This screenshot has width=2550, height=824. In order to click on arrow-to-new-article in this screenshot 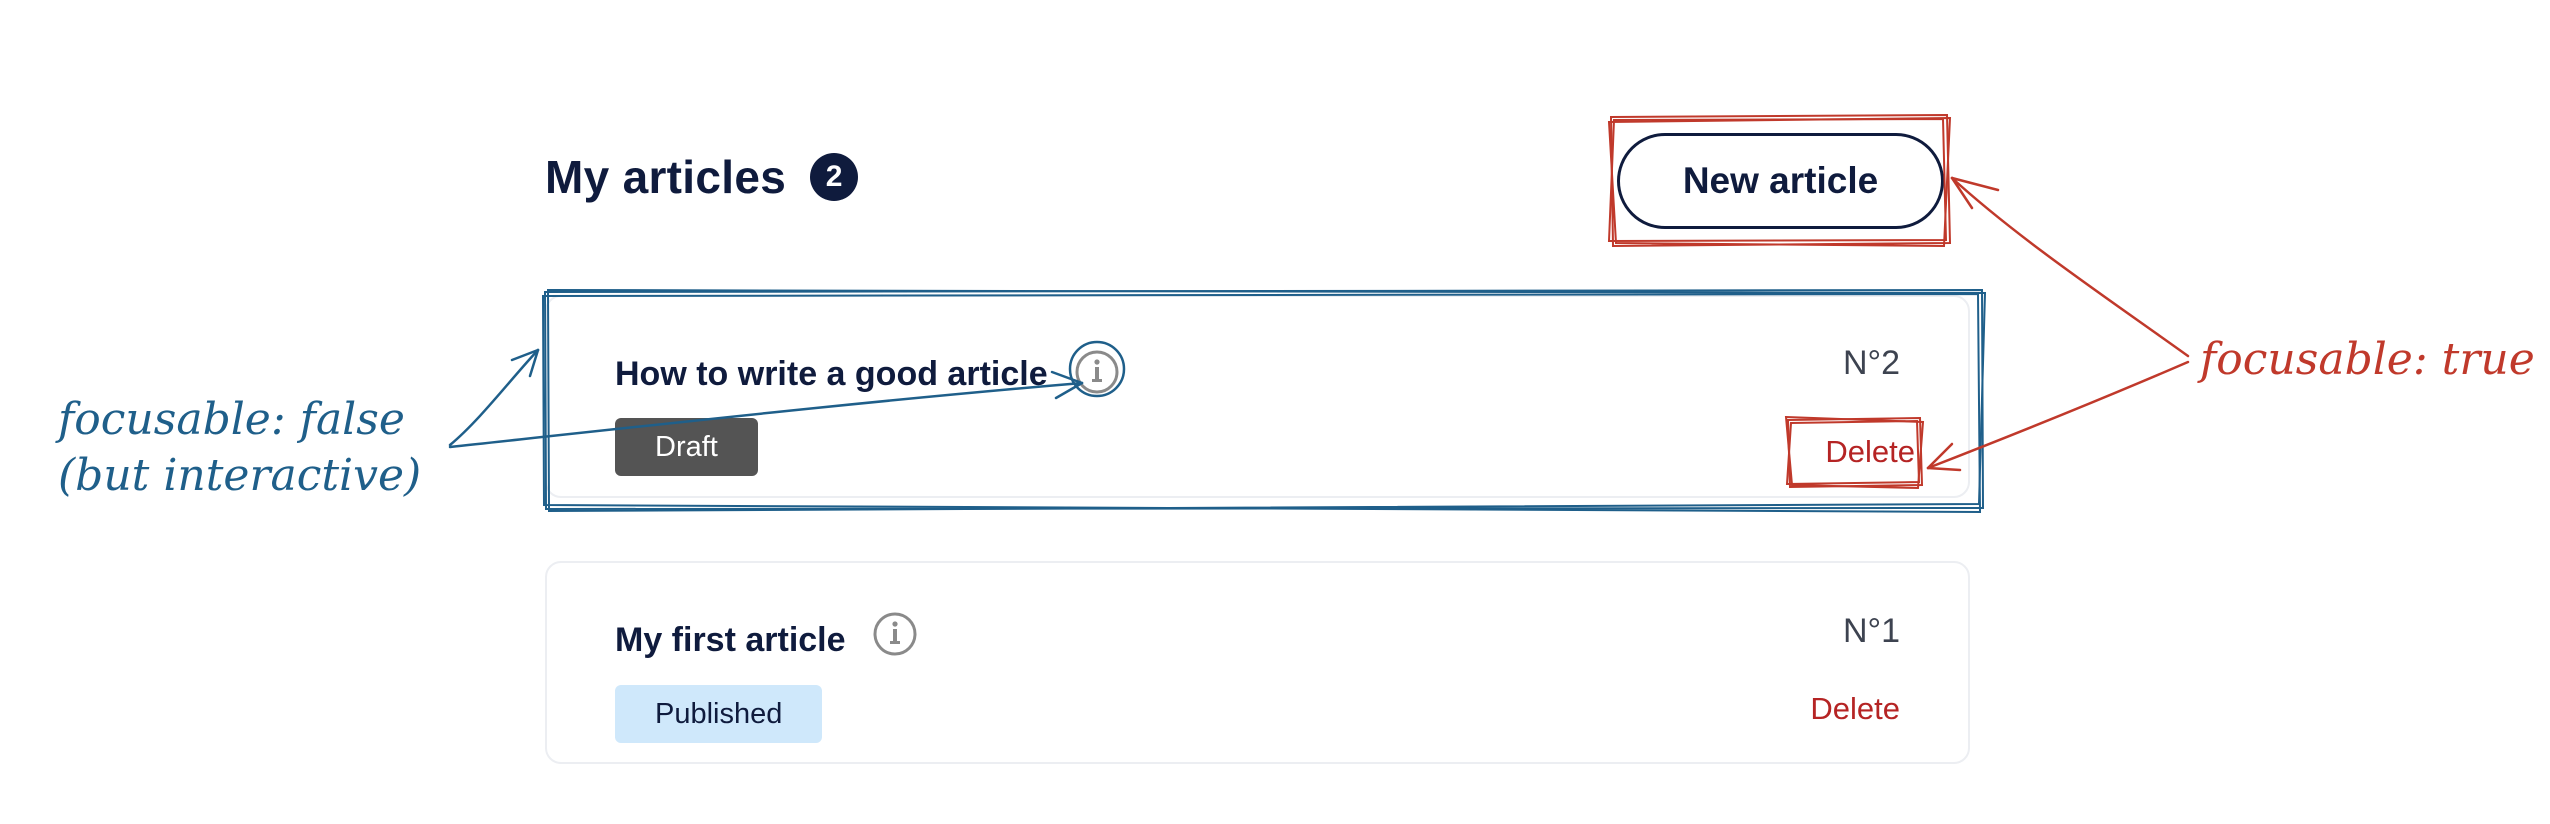, I will do `click(2070, 267)`.